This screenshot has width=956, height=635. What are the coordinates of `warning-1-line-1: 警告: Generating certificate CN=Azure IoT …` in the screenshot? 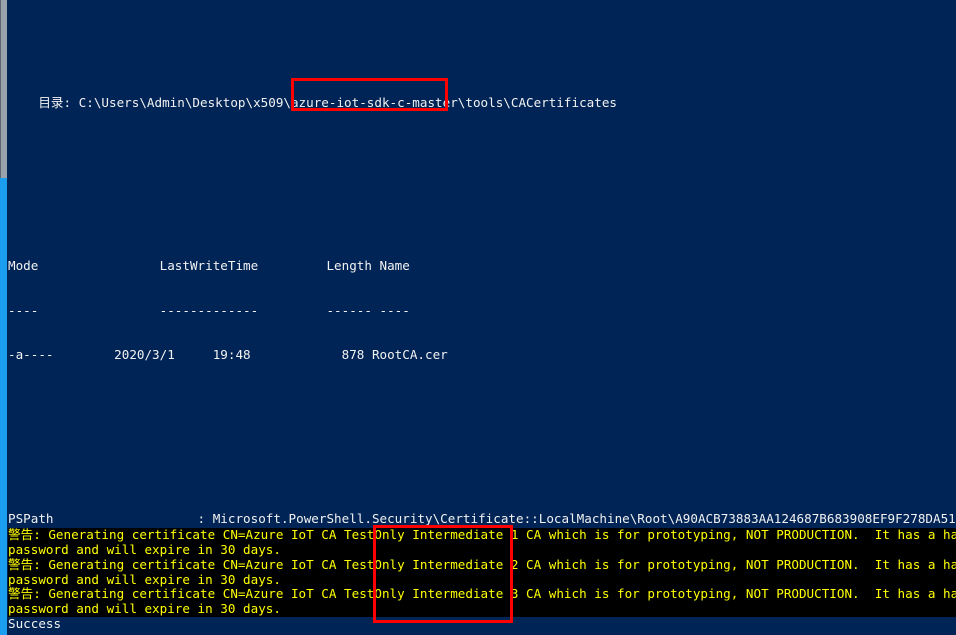 It's located at (482, 535).